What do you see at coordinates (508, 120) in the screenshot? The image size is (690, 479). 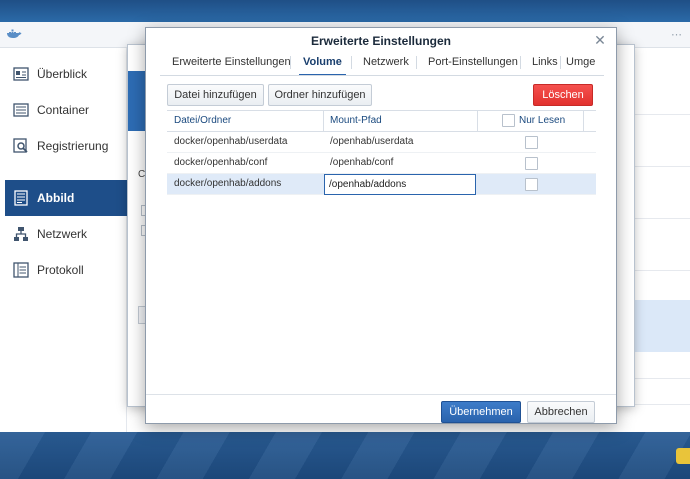 I see `select-all-read-only-checkbox` at bounding box center [508, 120].